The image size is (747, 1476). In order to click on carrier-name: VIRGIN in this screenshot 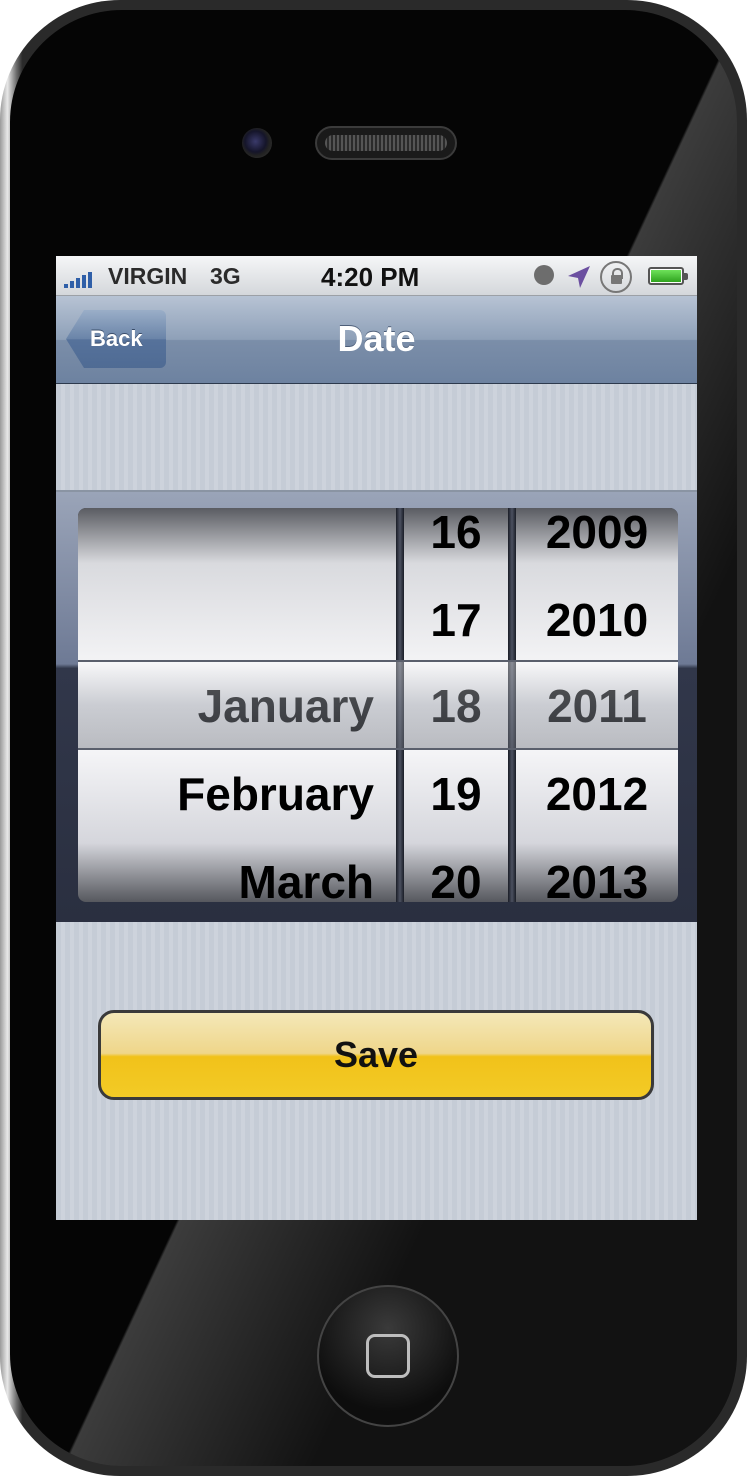, I will do `click(148, 276)`.